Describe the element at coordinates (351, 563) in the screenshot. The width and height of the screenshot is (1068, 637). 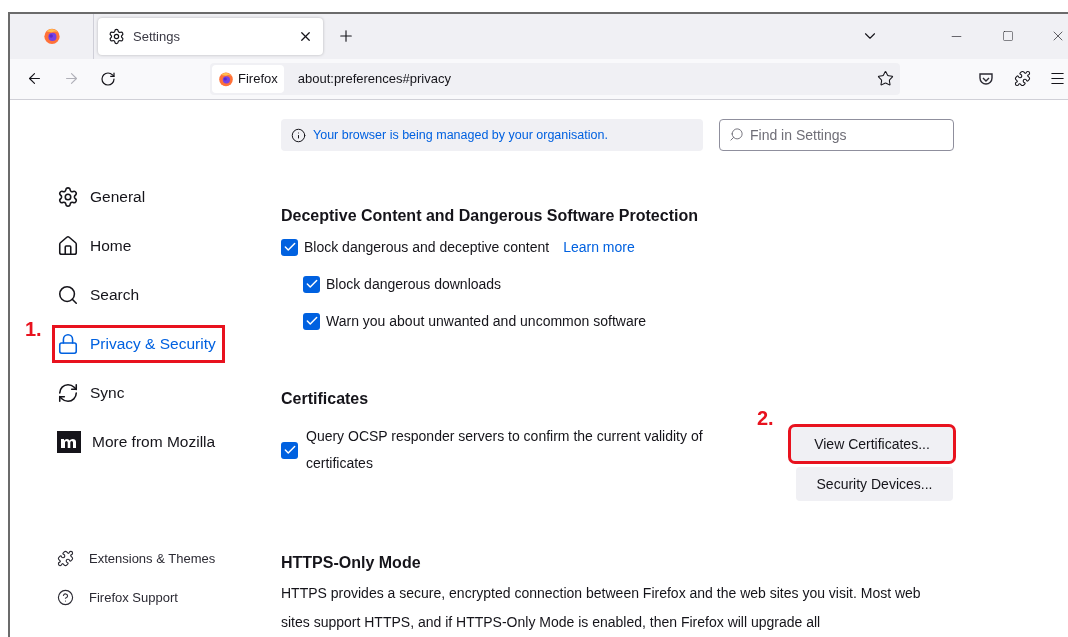
I see `section-heading: HTTPS-Only Mode` at that location.